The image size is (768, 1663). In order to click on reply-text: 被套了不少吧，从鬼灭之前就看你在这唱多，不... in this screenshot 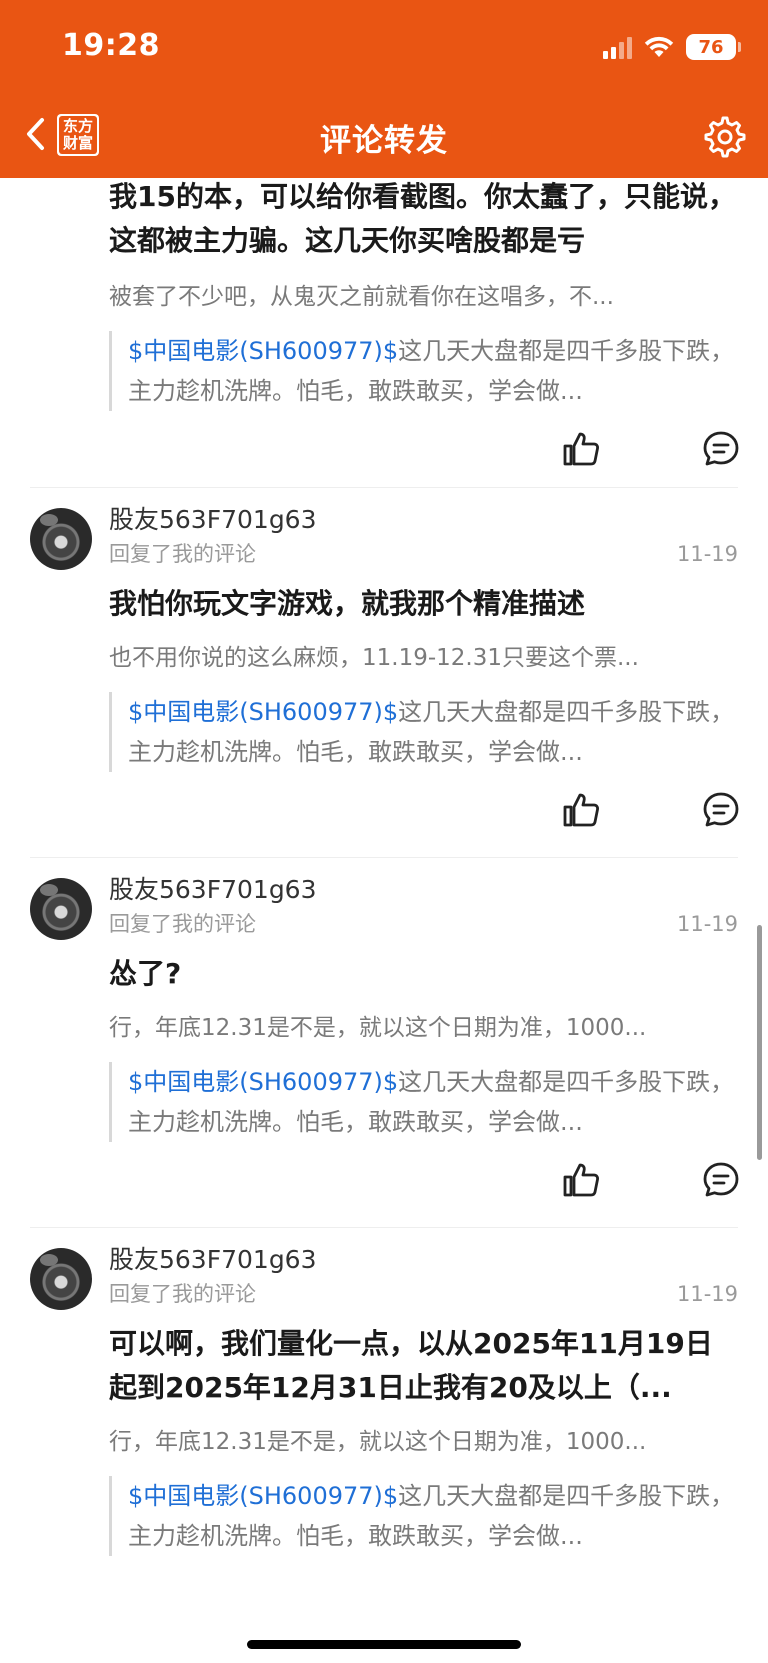, I will do `click(361, 297)`.